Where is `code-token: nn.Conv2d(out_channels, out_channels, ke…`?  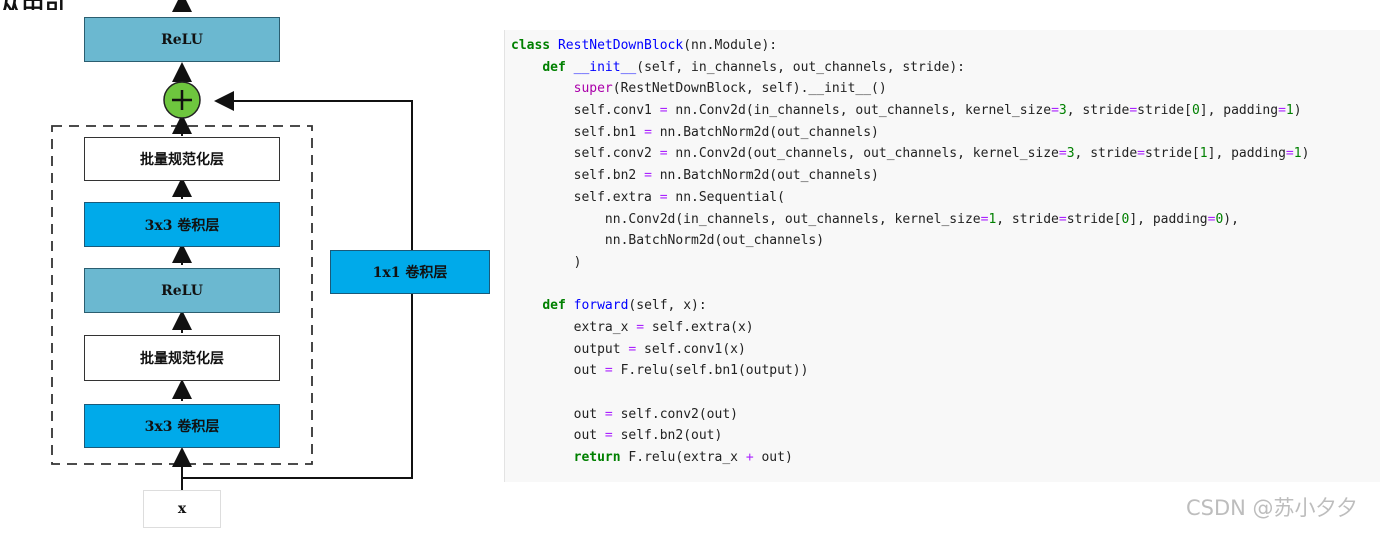
code-token: nn.Conv2d(out_channels, out_channels, ke… is located at coordinates (863, 154).